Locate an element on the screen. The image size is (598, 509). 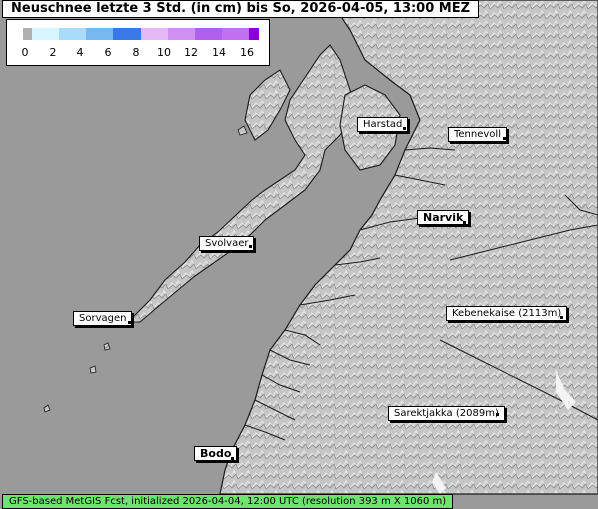
place-kebenekaise: Kebenekaise (2113m) is located at coordinates (507, 313).